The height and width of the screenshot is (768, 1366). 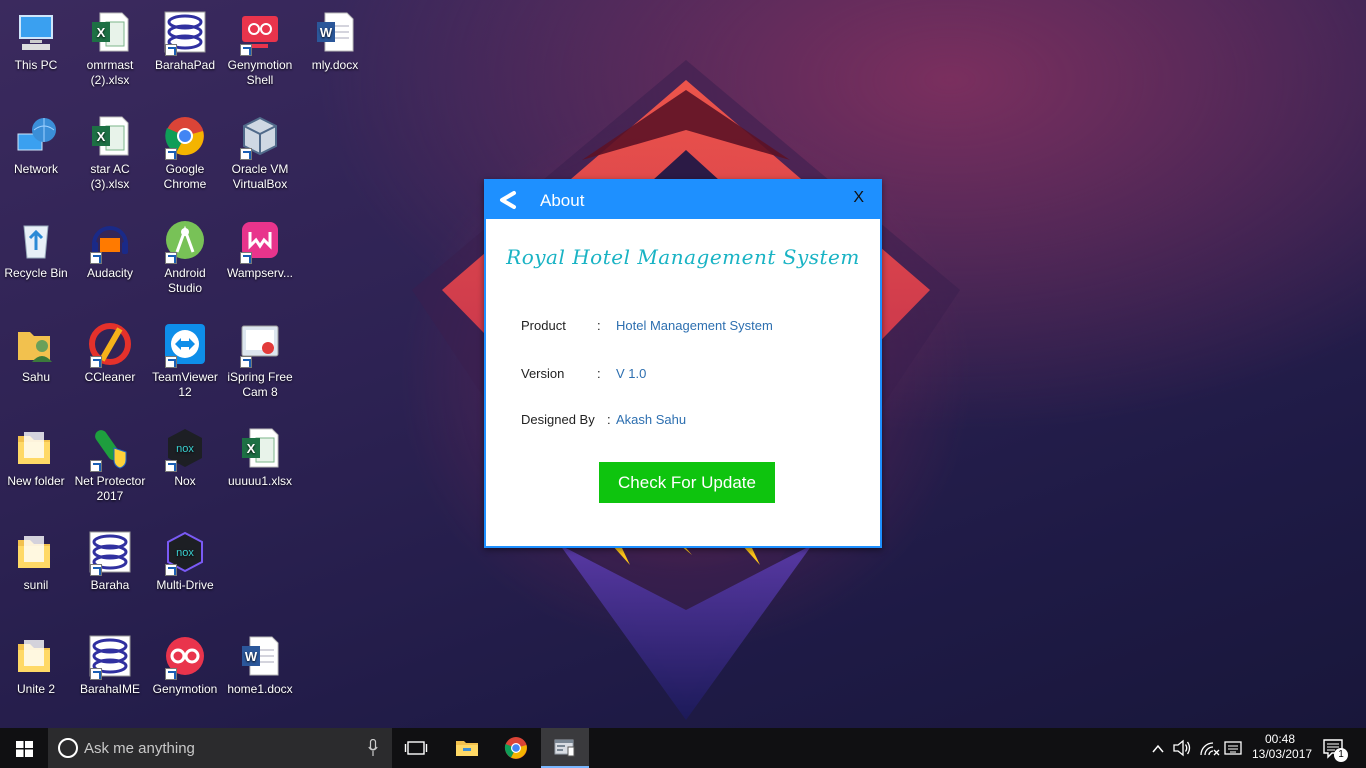 I want to click on close-button: X, so click(x=858, y=198).